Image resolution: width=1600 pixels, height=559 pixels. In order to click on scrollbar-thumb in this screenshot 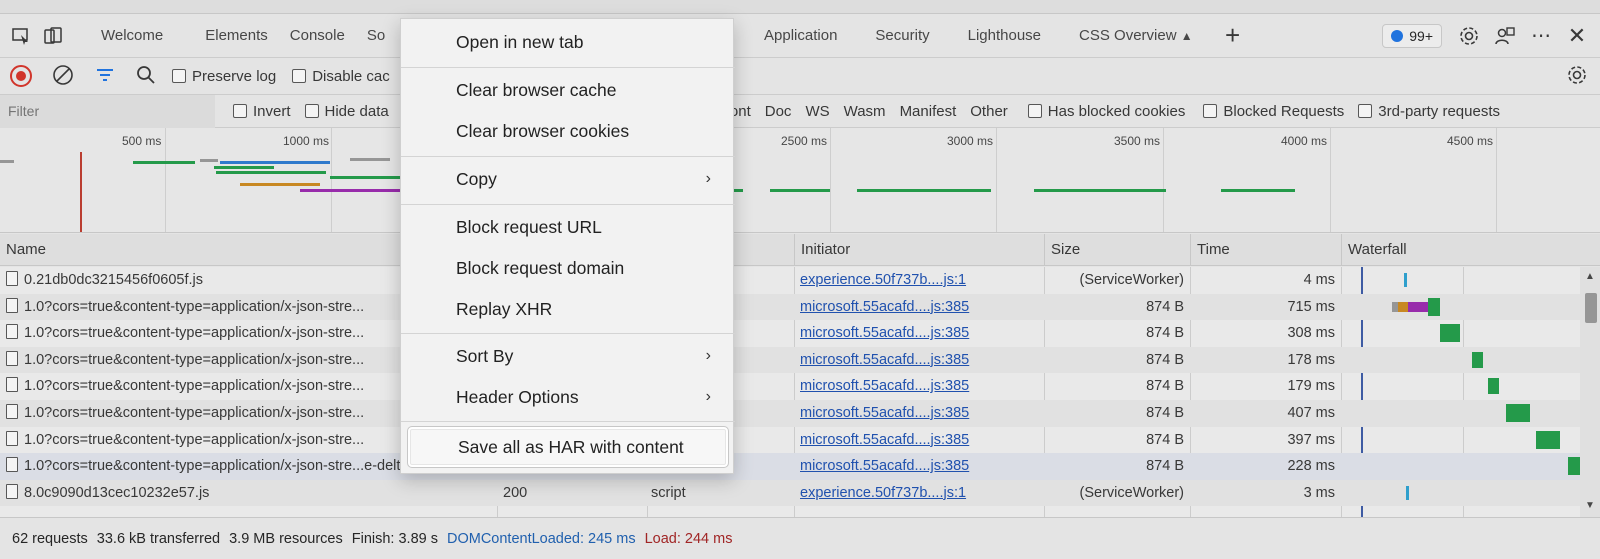, I will do `click(1591, 308)`.